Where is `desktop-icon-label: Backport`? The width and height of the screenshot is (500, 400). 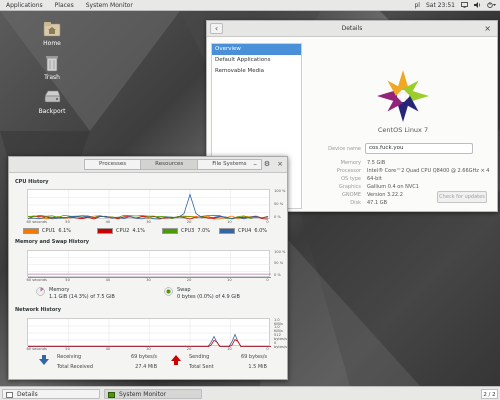
desktop-icon-label: Backport is located at coordinates (52, 111).